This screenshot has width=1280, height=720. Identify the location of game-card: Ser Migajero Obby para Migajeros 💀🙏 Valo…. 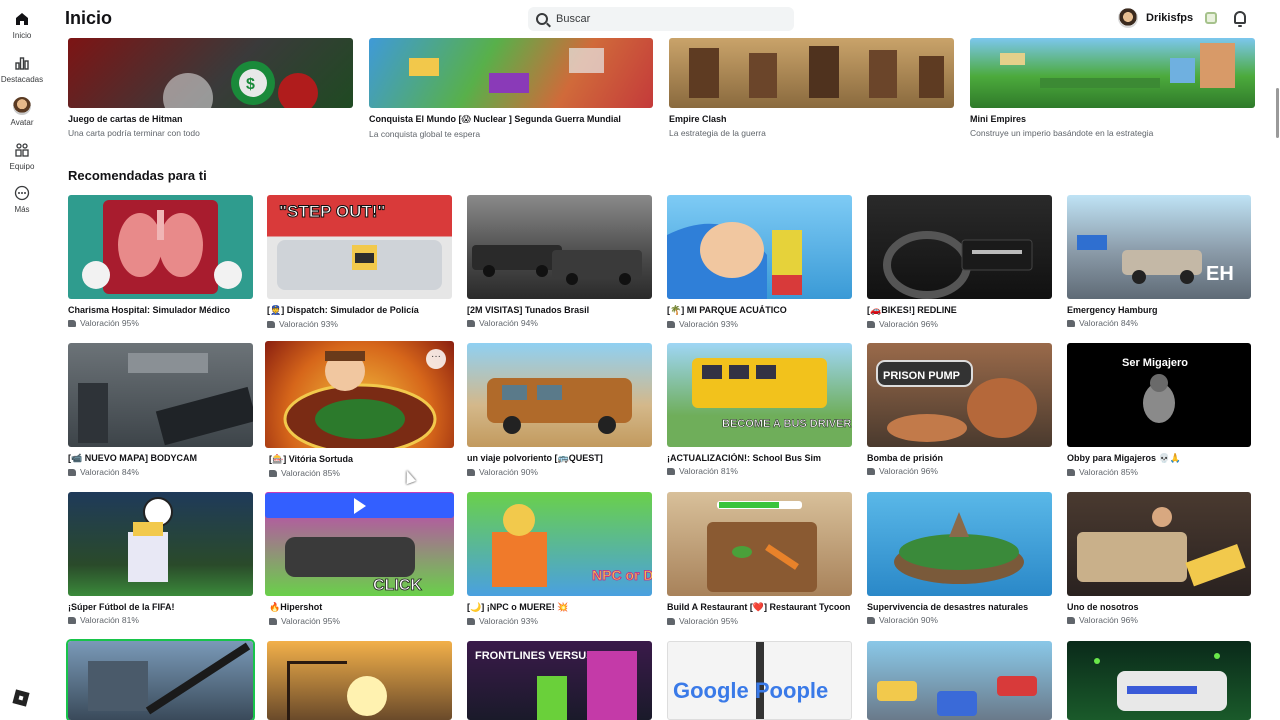
(1159, 410).